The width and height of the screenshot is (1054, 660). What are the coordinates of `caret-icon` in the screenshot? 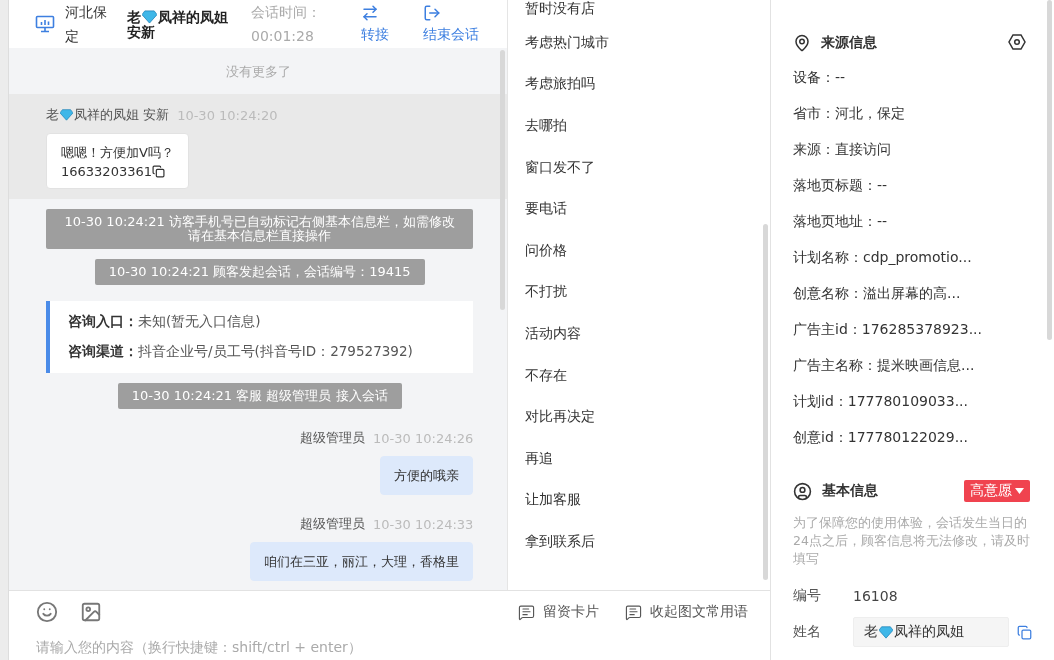 It's located at (1019, 491).